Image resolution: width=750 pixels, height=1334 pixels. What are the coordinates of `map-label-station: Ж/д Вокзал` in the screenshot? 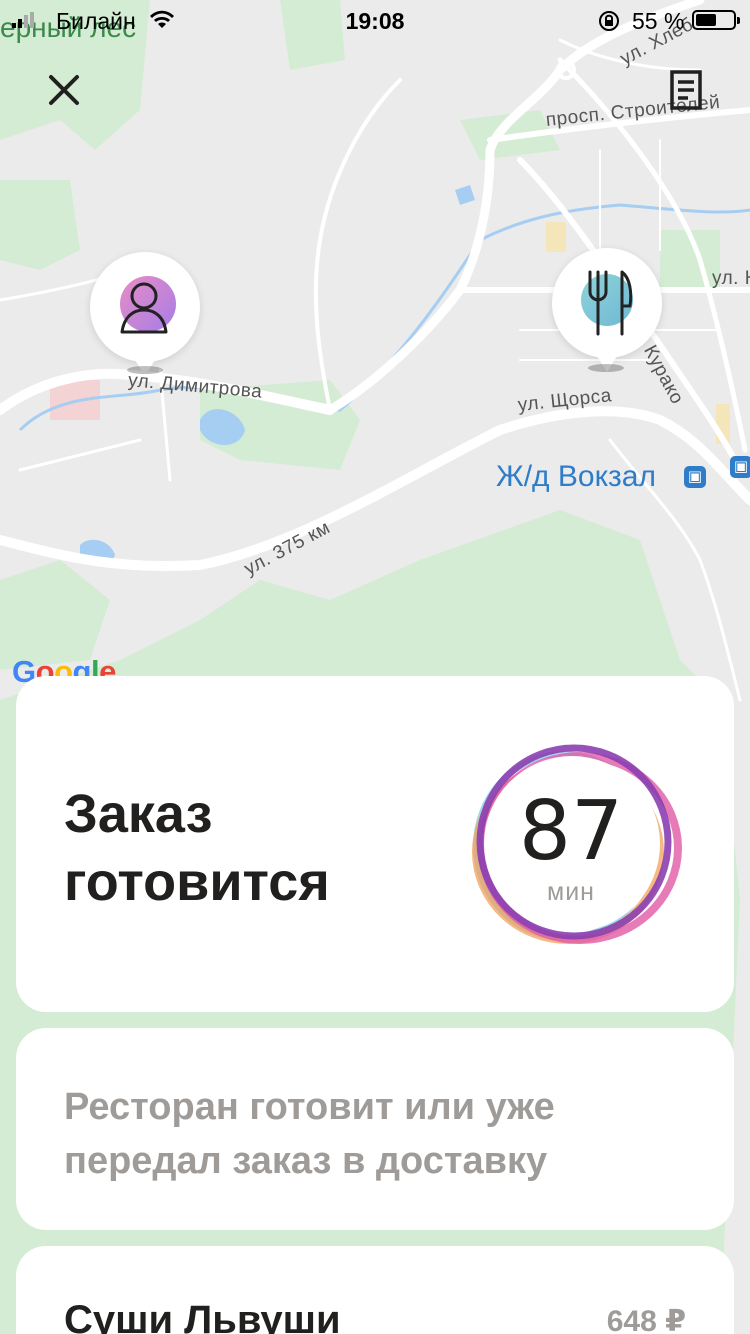 It's located at (576, 476).